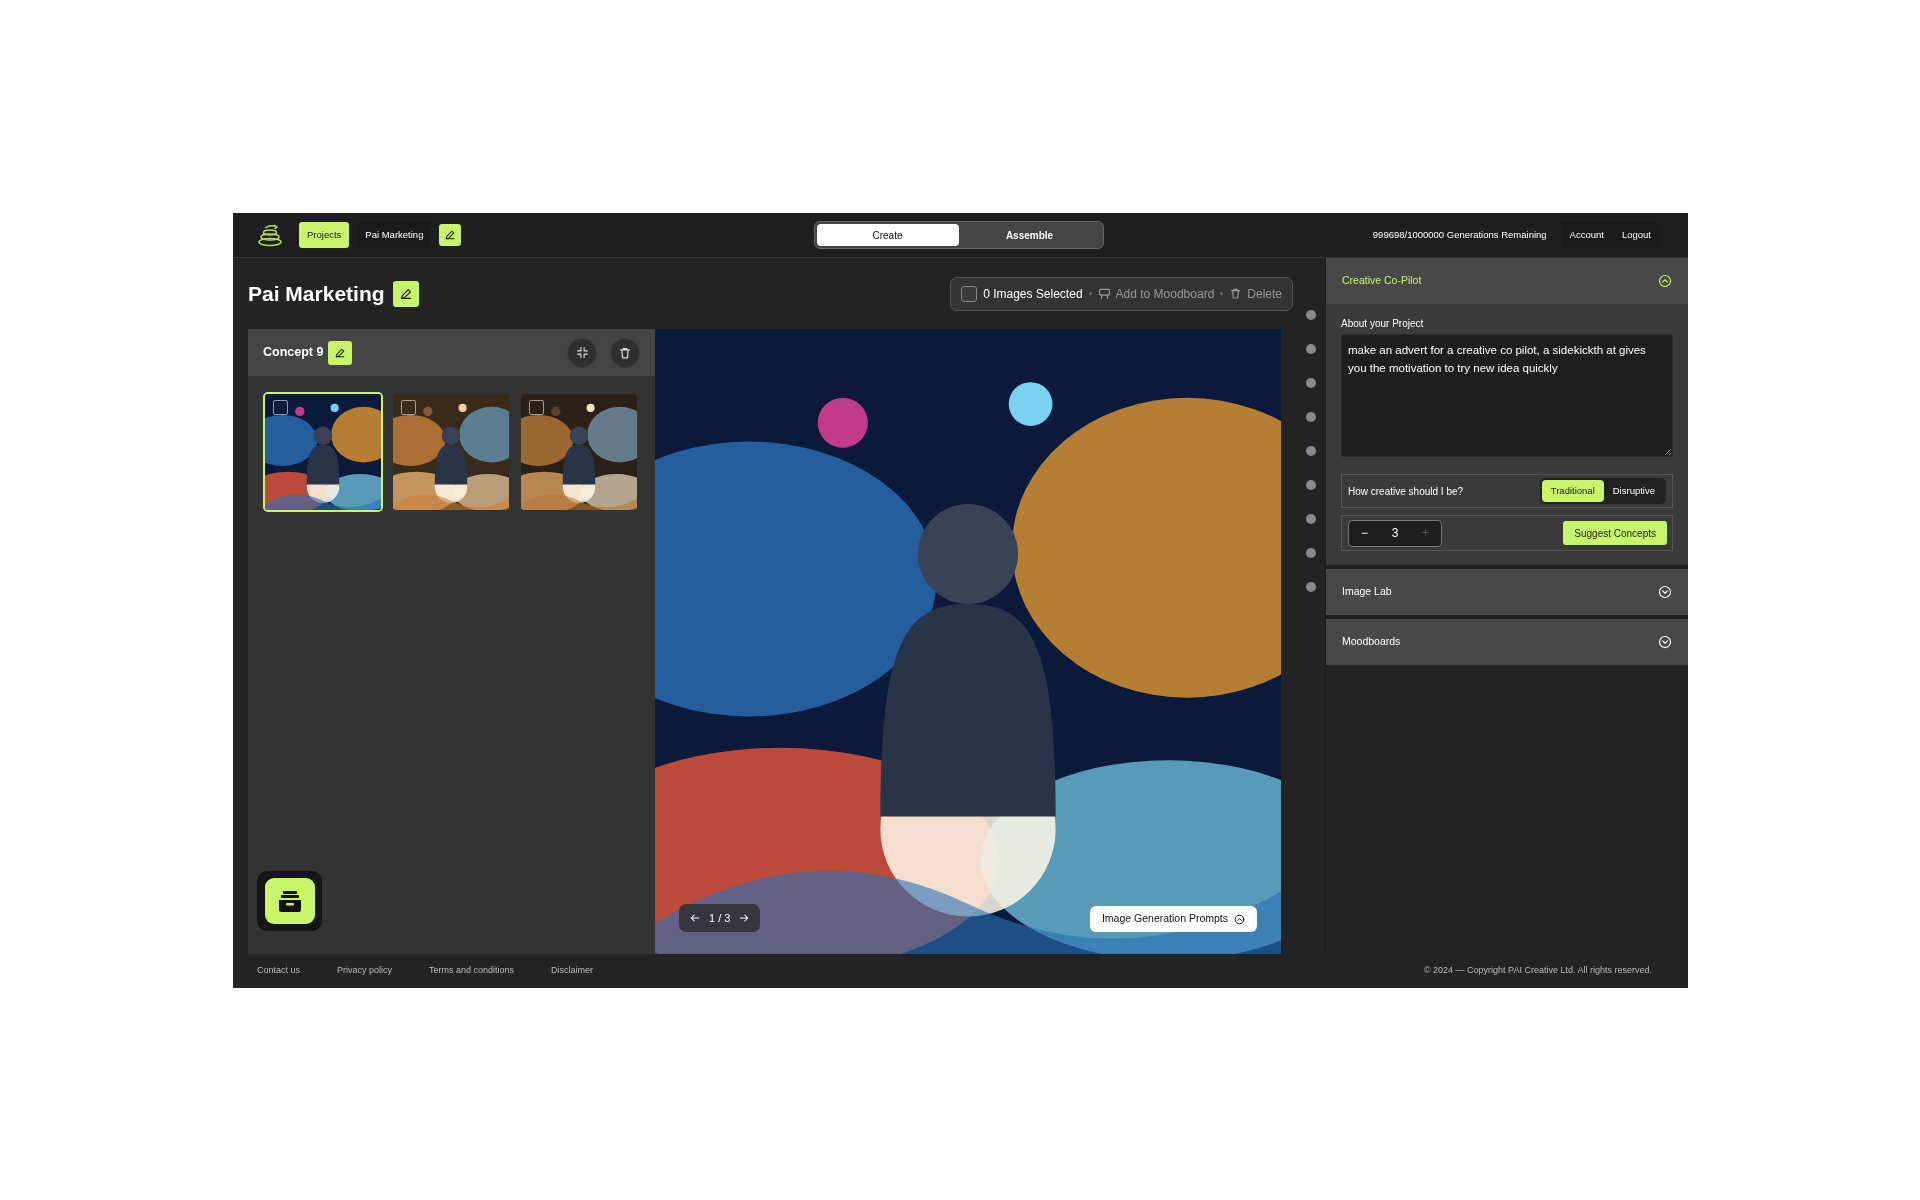  Describe the element at coordinates (324, 235) in the screenshot. I see `nav-button: Projects` at that location.